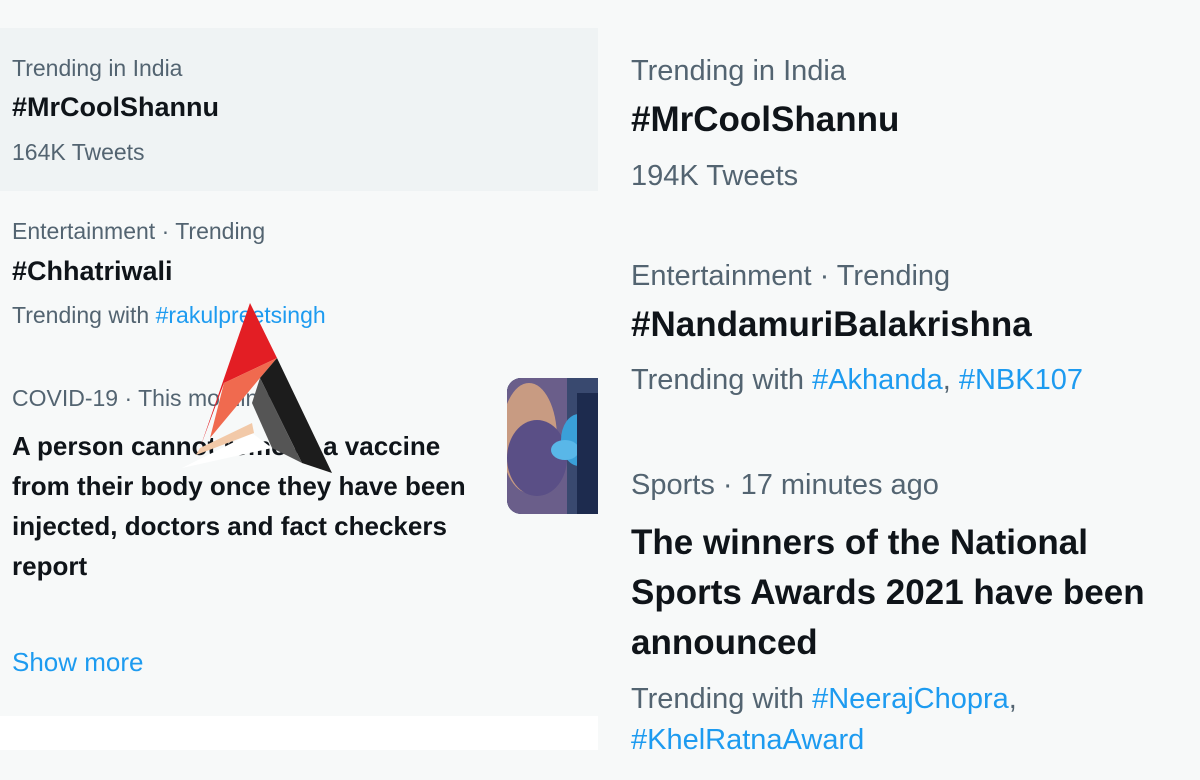  I want to click on watermark-logo-icon, so click(257, 388).